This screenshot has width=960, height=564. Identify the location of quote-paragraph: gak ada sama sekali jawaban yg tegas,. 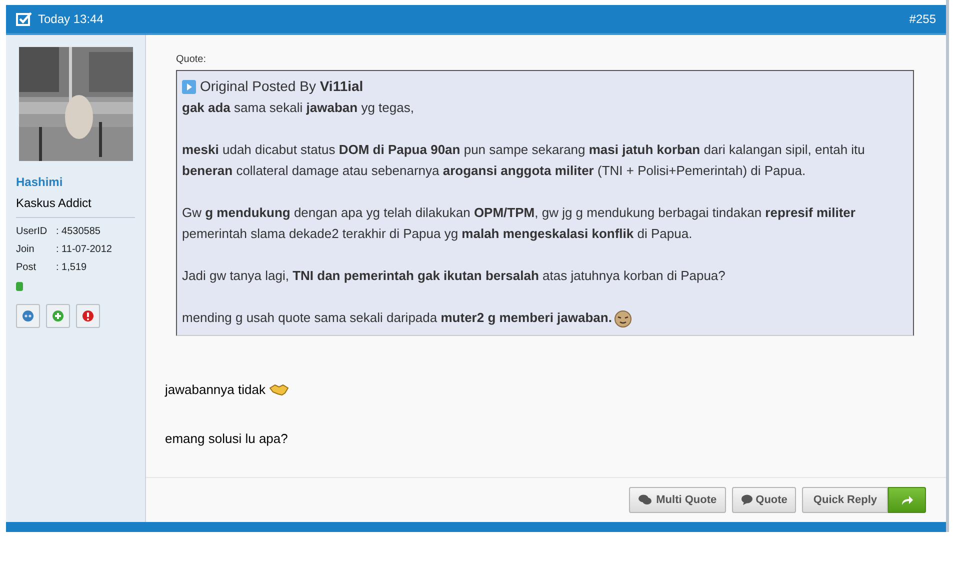
(298, 108).